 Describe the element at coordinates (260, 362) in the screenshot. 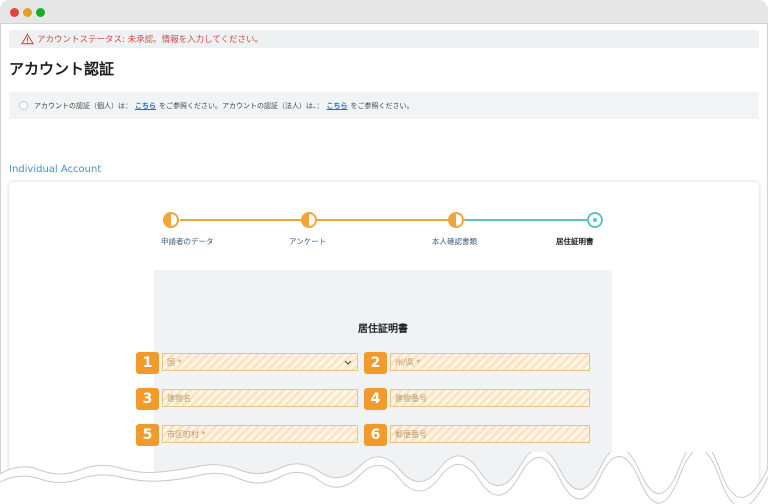

I see `country-select: 国 *` at that location.